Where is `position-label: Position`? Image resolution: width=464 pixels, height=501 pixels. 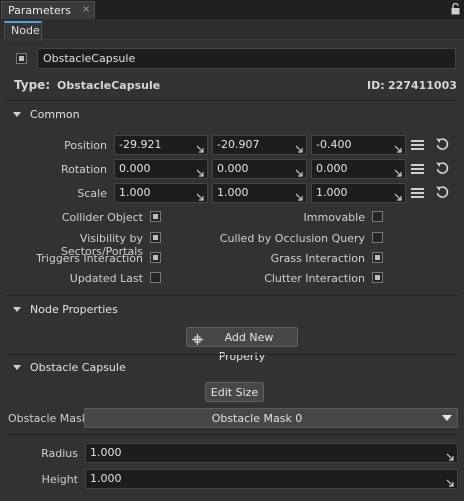 position-label: Position is located at coordinates (85, 145).